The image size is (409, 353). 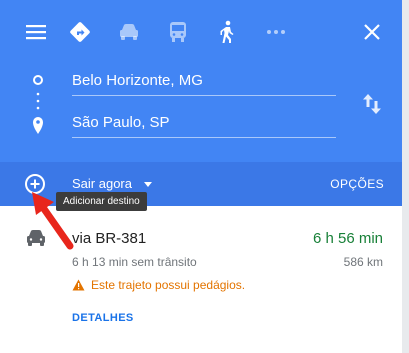 I want to click on mode-more, so click(x=276, y=32).